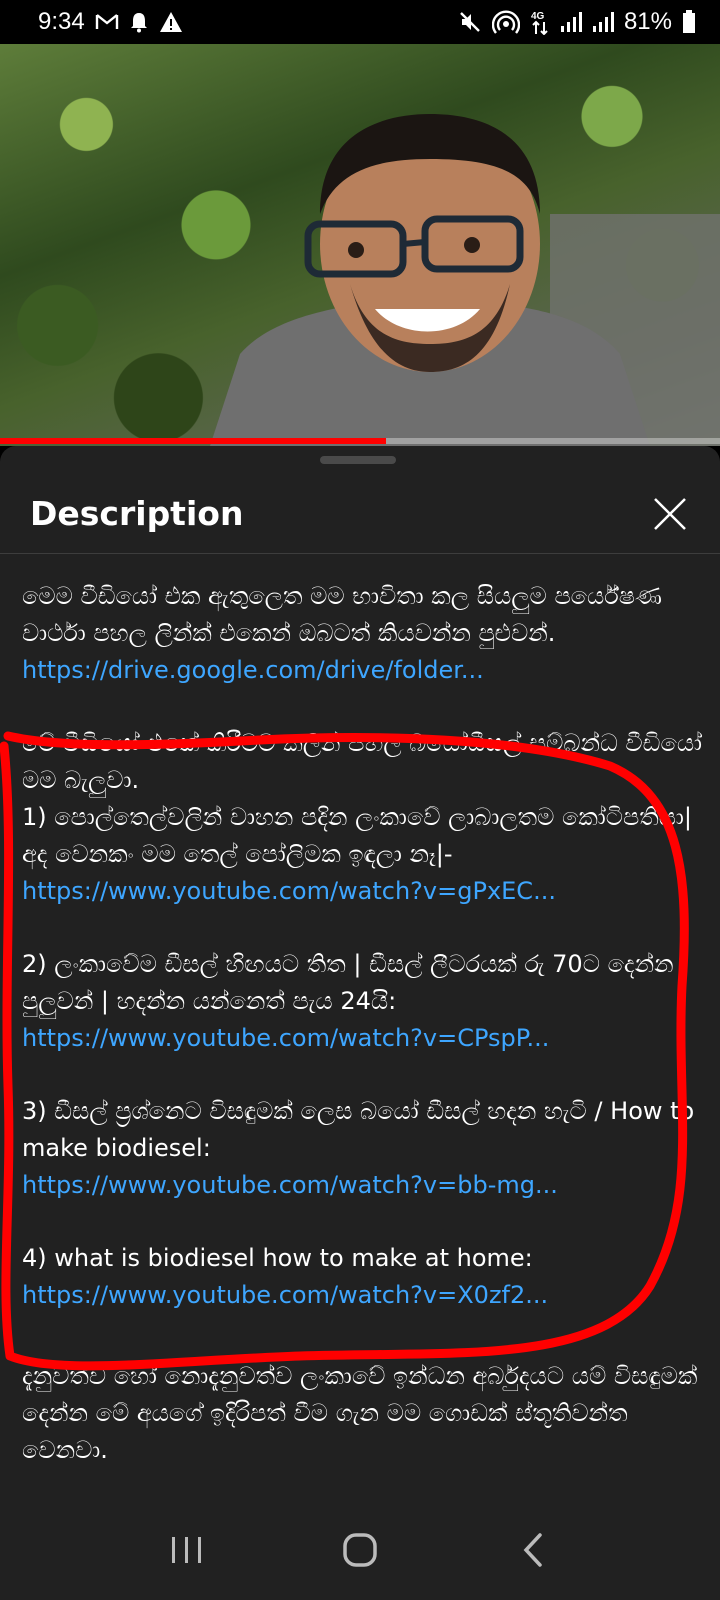 This screenshot has width=720, height=1600. Describe the element at coordinates (430, 280) in the screenshot. I see `video-person` at that location.